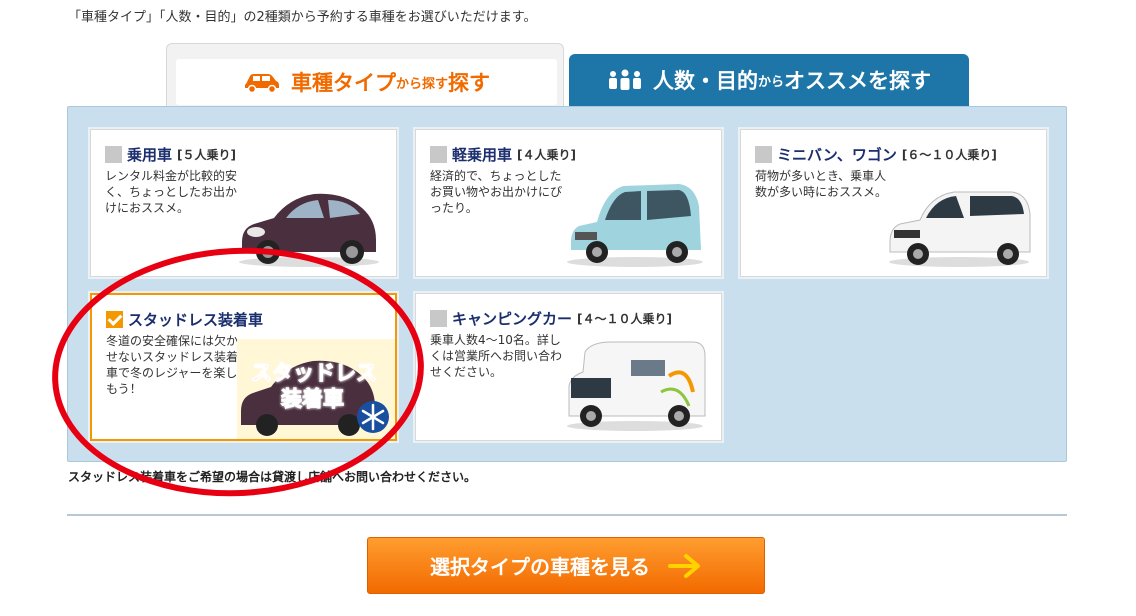  I want to click on people-icon, so click(624, 79).